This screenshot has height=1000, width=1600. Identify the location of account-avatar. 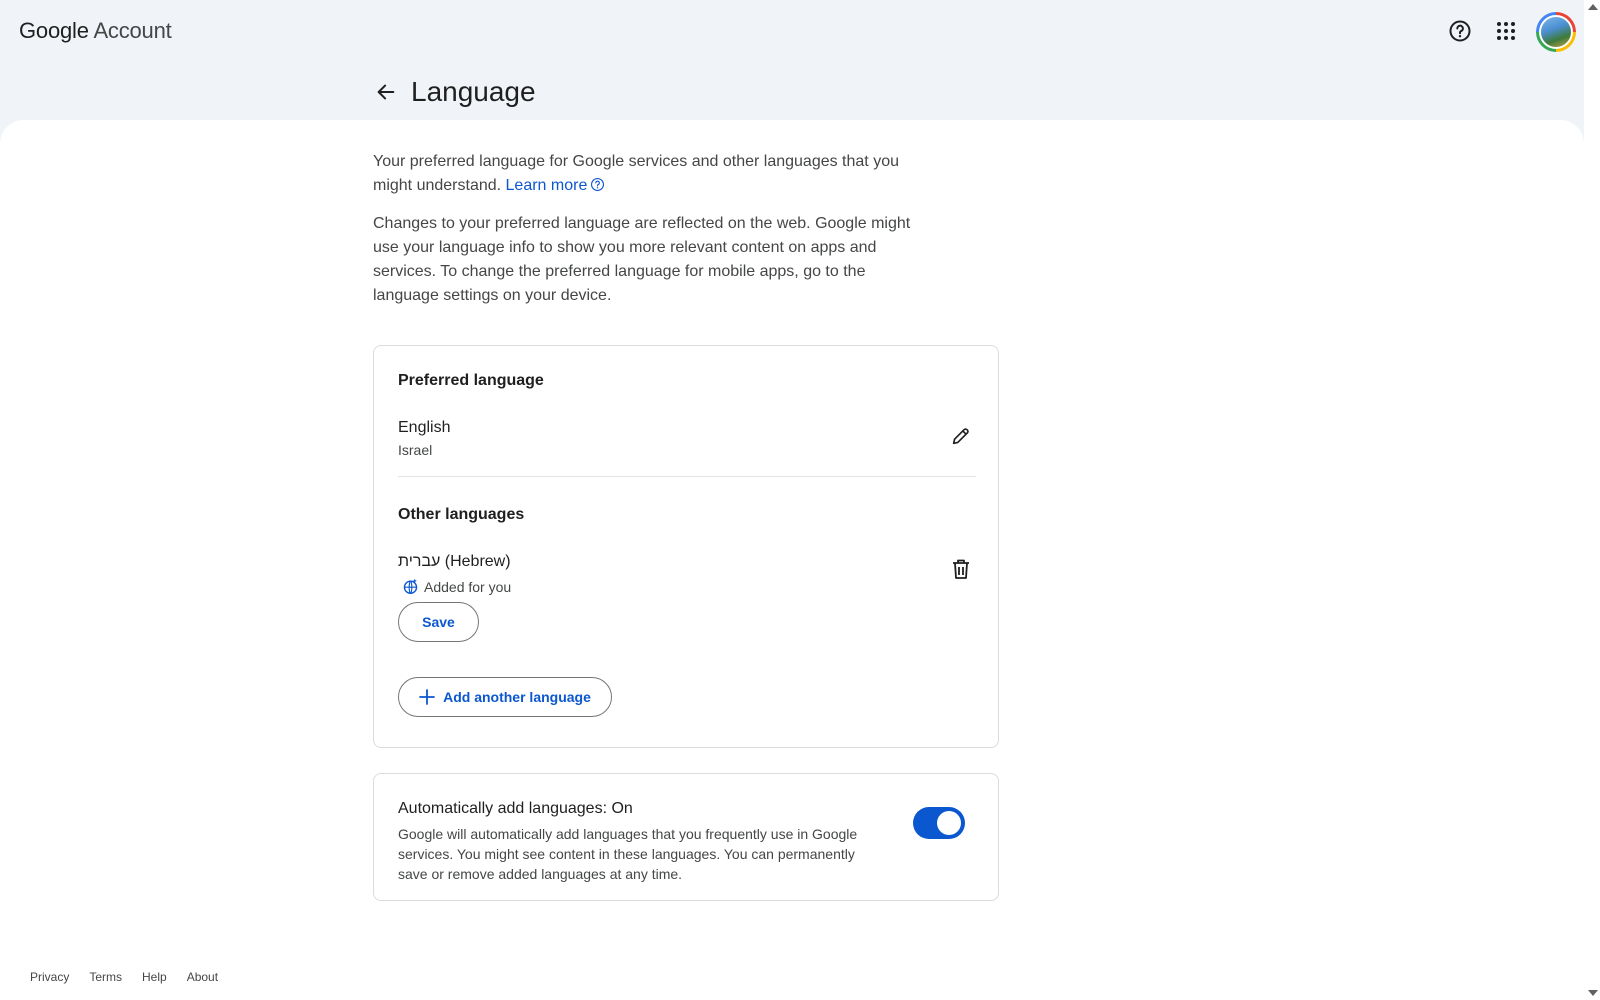
(1556, 32).